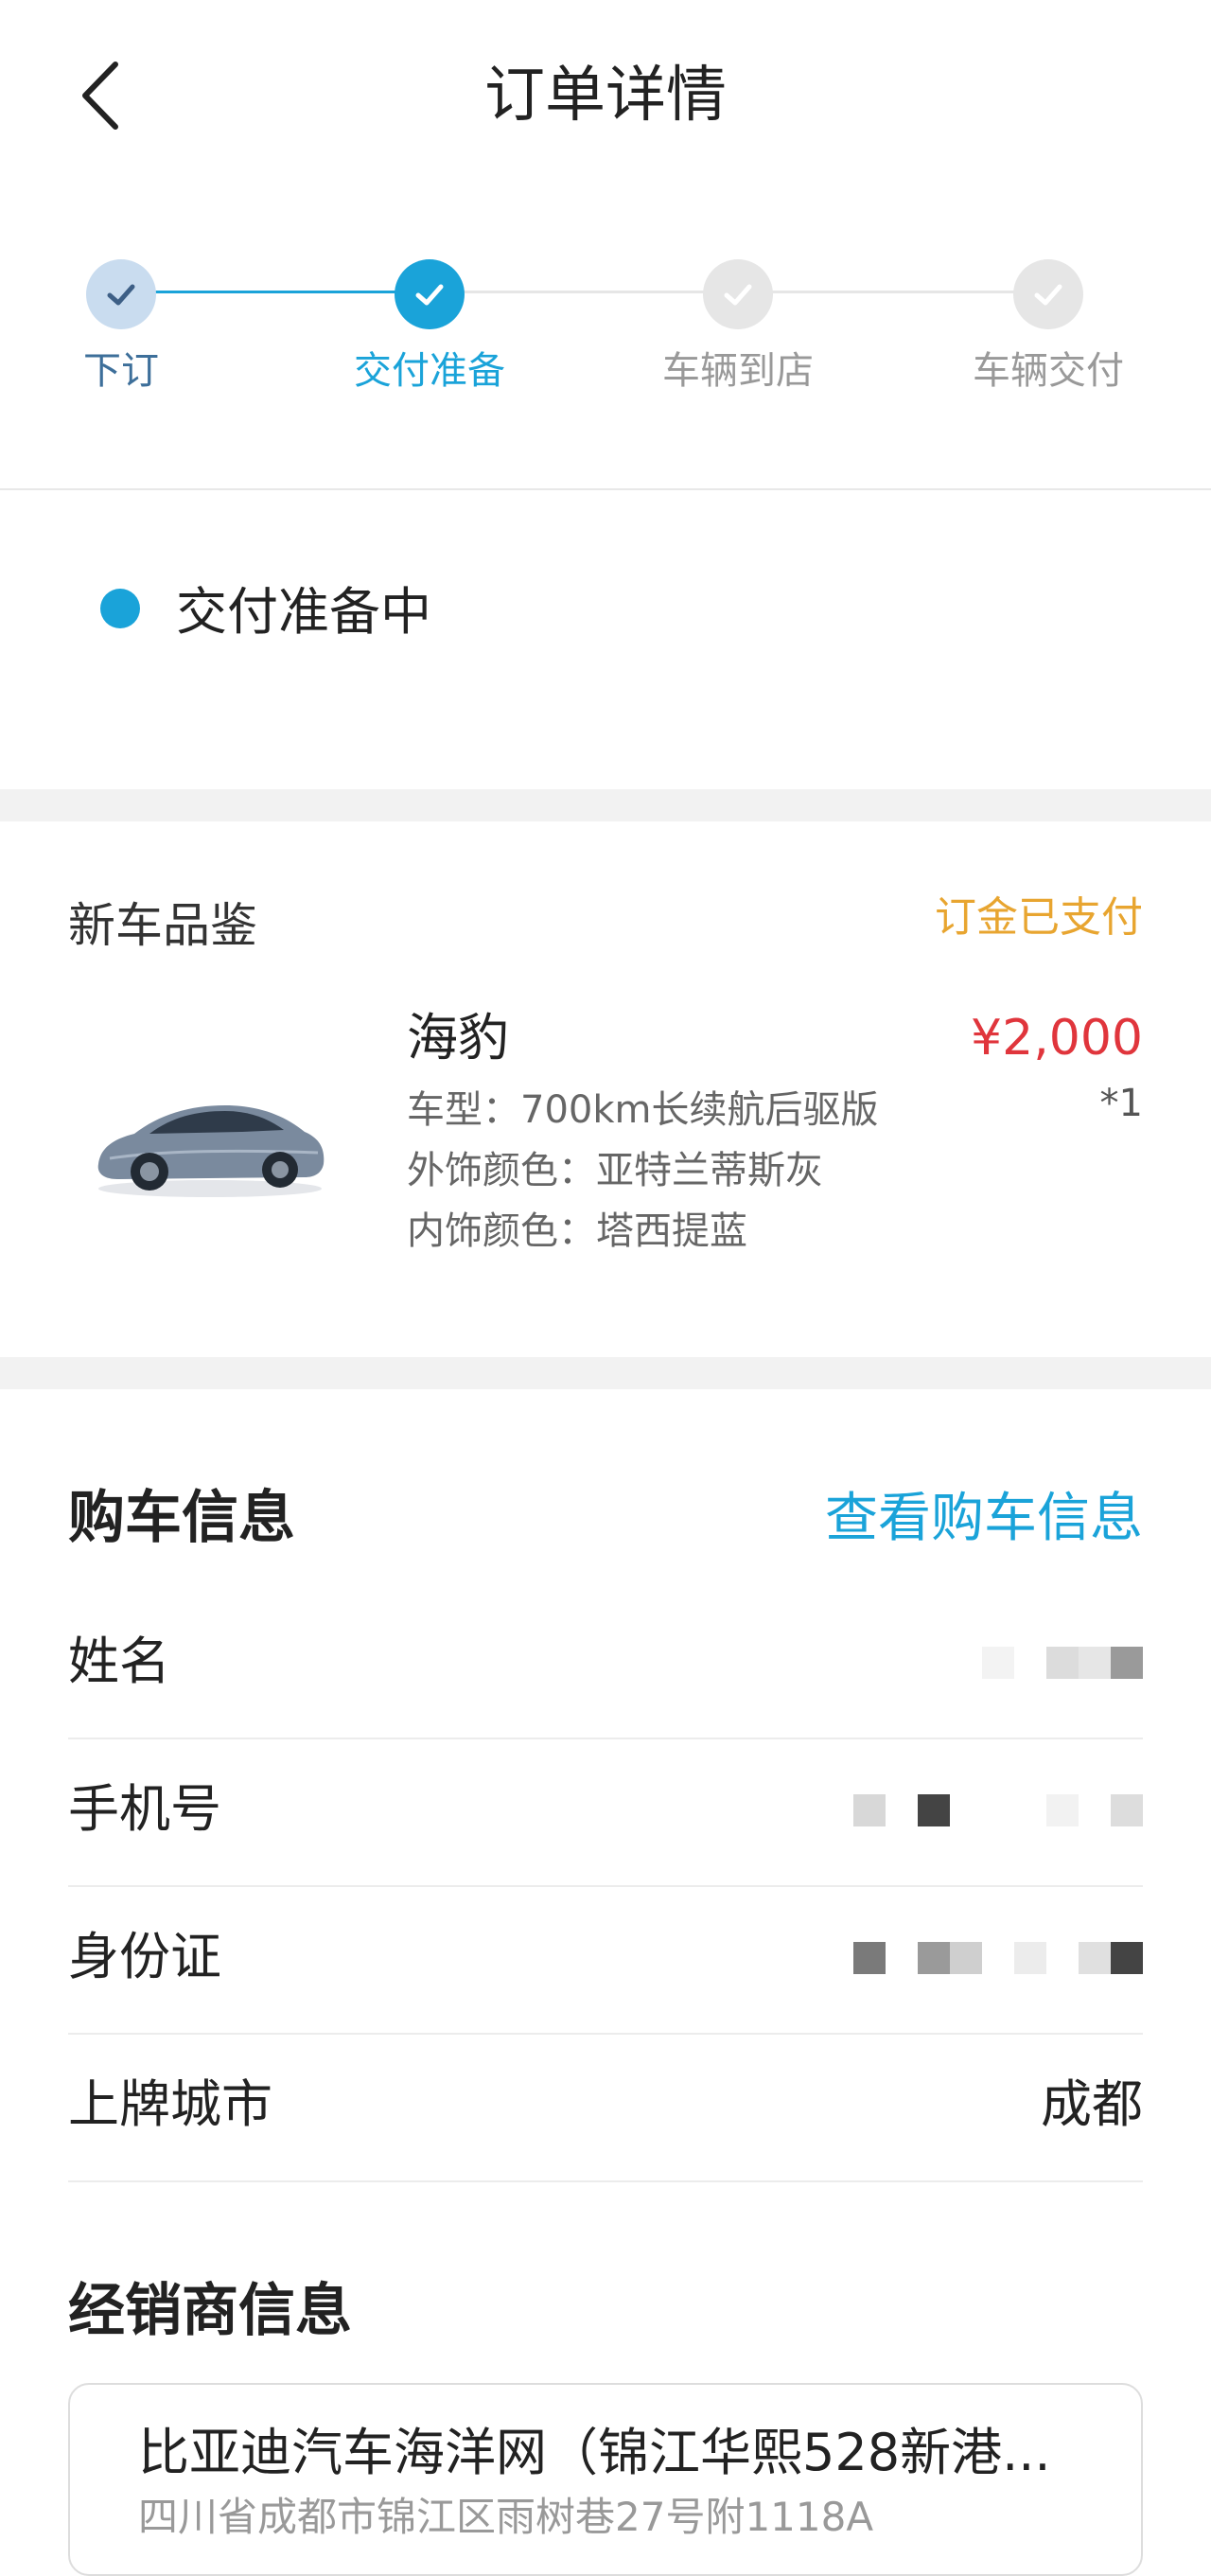  Describe the element at coordinates (170, 2104) in the screenshot. I see `info-label: 上牌城市` at that location.